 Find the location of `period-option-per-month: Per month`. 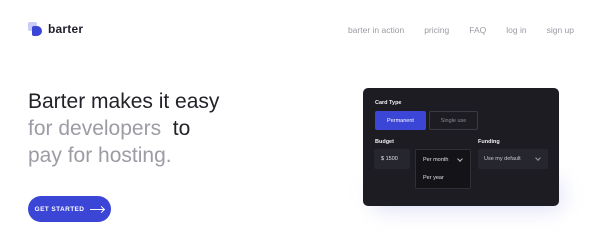

period-option-per-month: Per month is located at coordinates (435, 160).